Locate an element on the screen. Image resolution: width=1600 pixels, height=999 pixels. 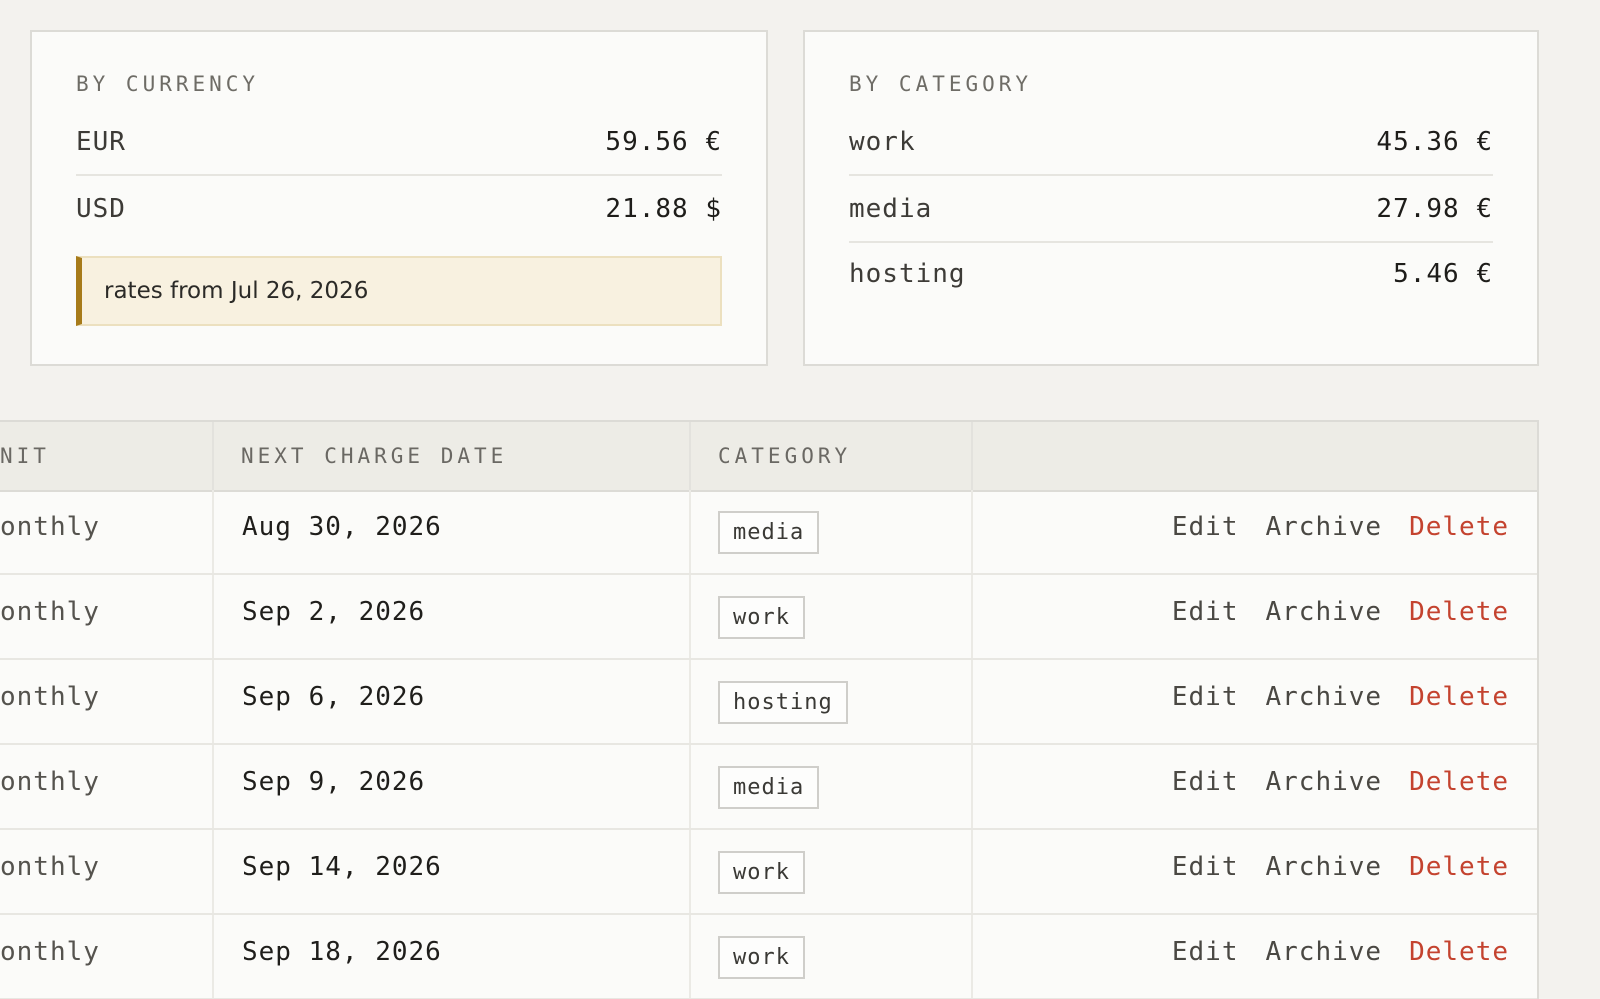
category-row-work: work 45.36 € is located at coordinates (1171, 142).